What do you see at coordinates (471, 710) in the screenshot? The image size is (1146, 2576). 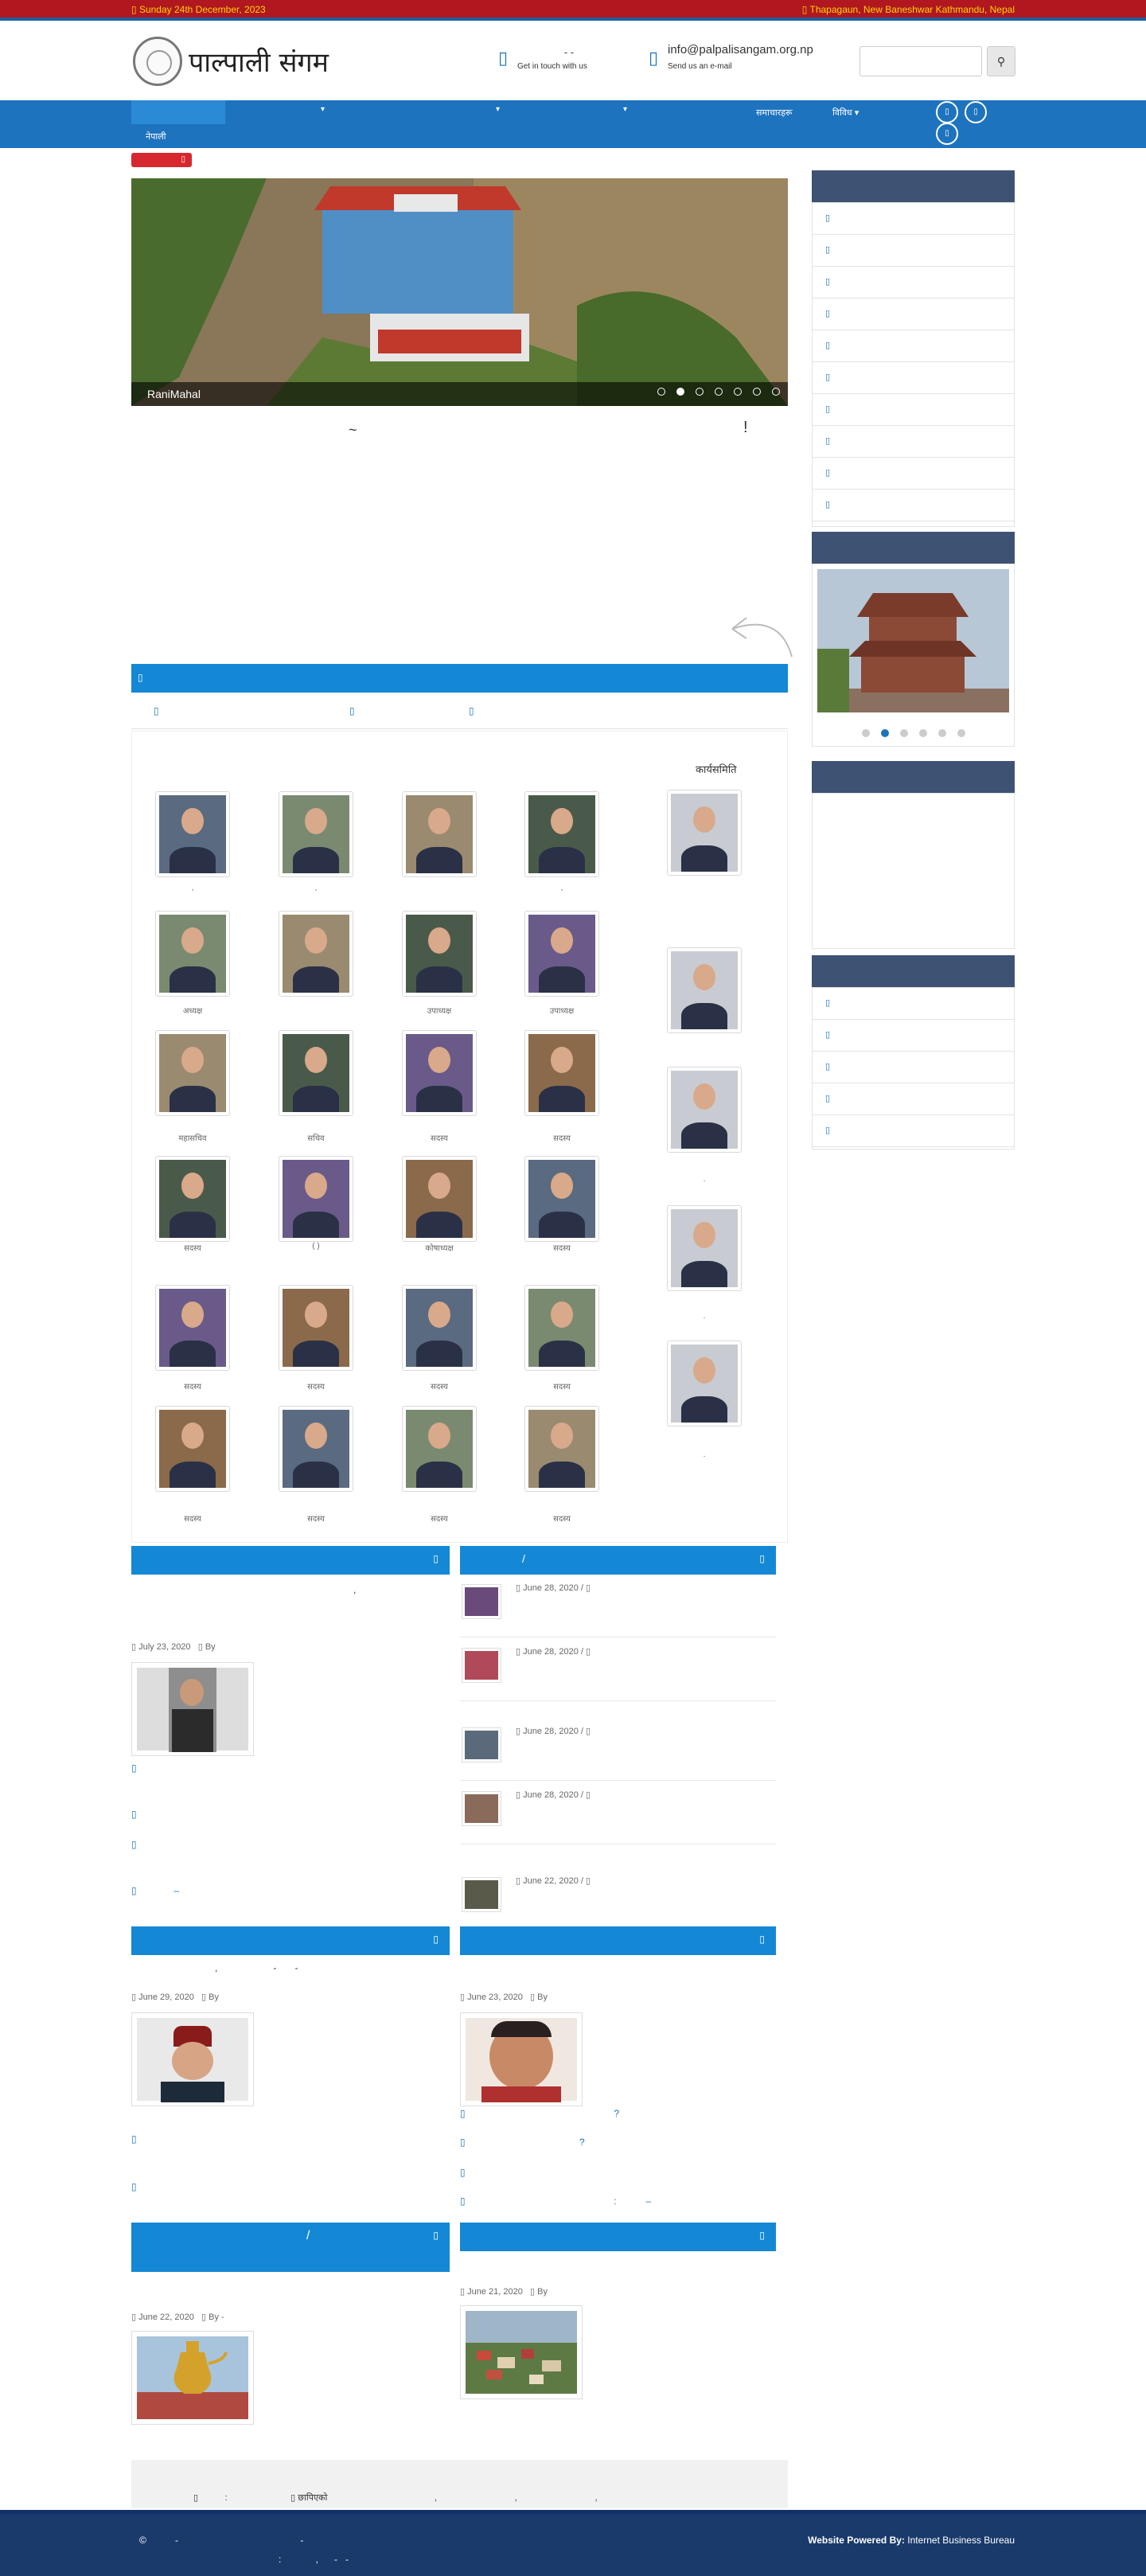 I see `tab-3: ▯` at bounding box center [471, 710].